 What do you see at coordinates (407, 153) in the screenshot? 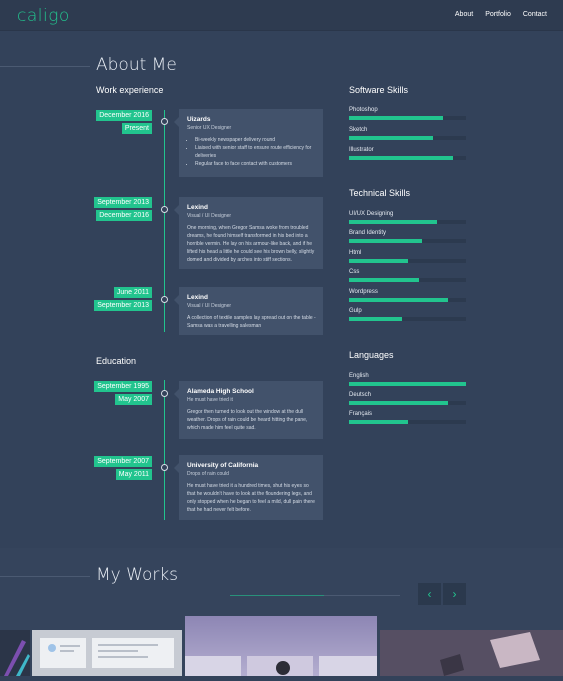
I see `skill-illustrator: Illustrator` at bounding box center [407, 153].